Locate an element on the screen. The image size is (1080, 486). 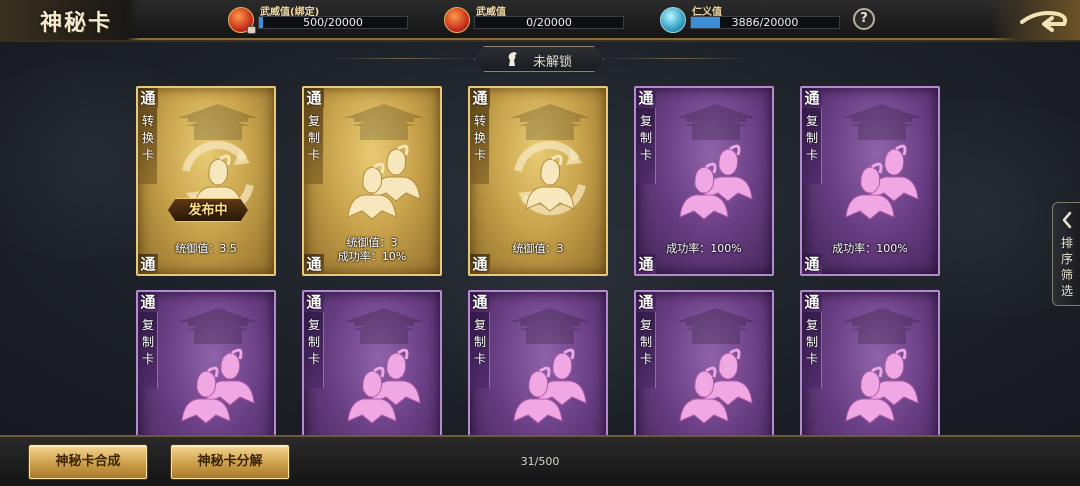
sort-filter-tab: 排序筛选 is located at coordinates (1066, 254).